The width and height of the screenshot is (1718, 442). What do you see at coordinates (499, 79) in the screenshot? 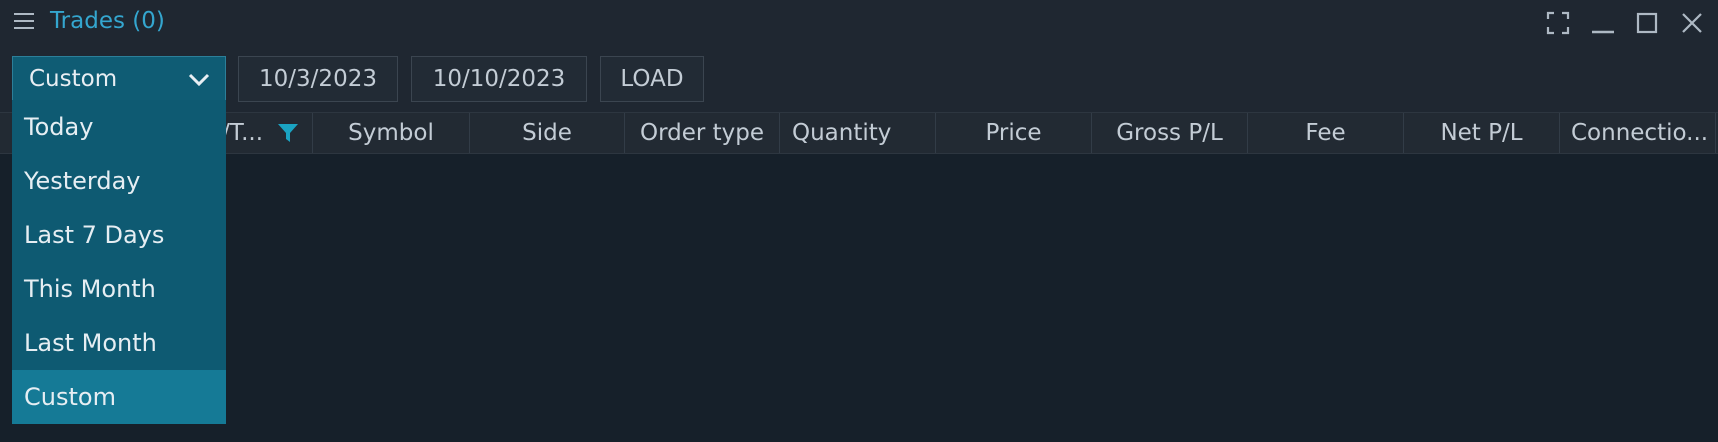
I see `to-date-field: 10/10/2023` at bounding box center [499, 79].